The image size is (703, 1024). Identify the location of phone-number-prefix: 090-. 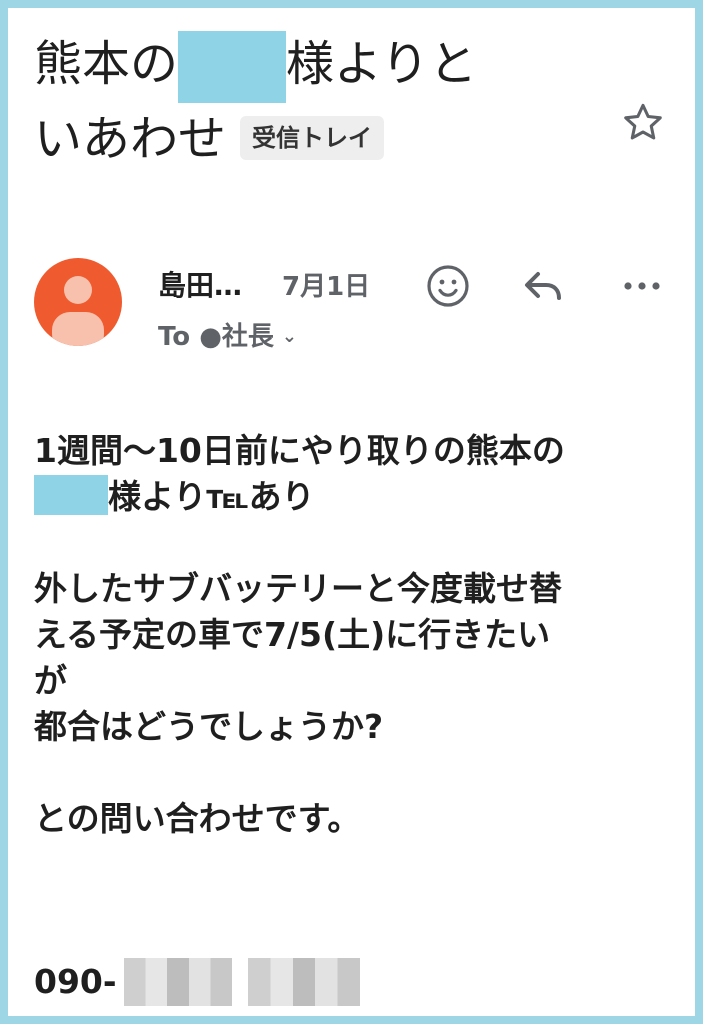
(75, 981).